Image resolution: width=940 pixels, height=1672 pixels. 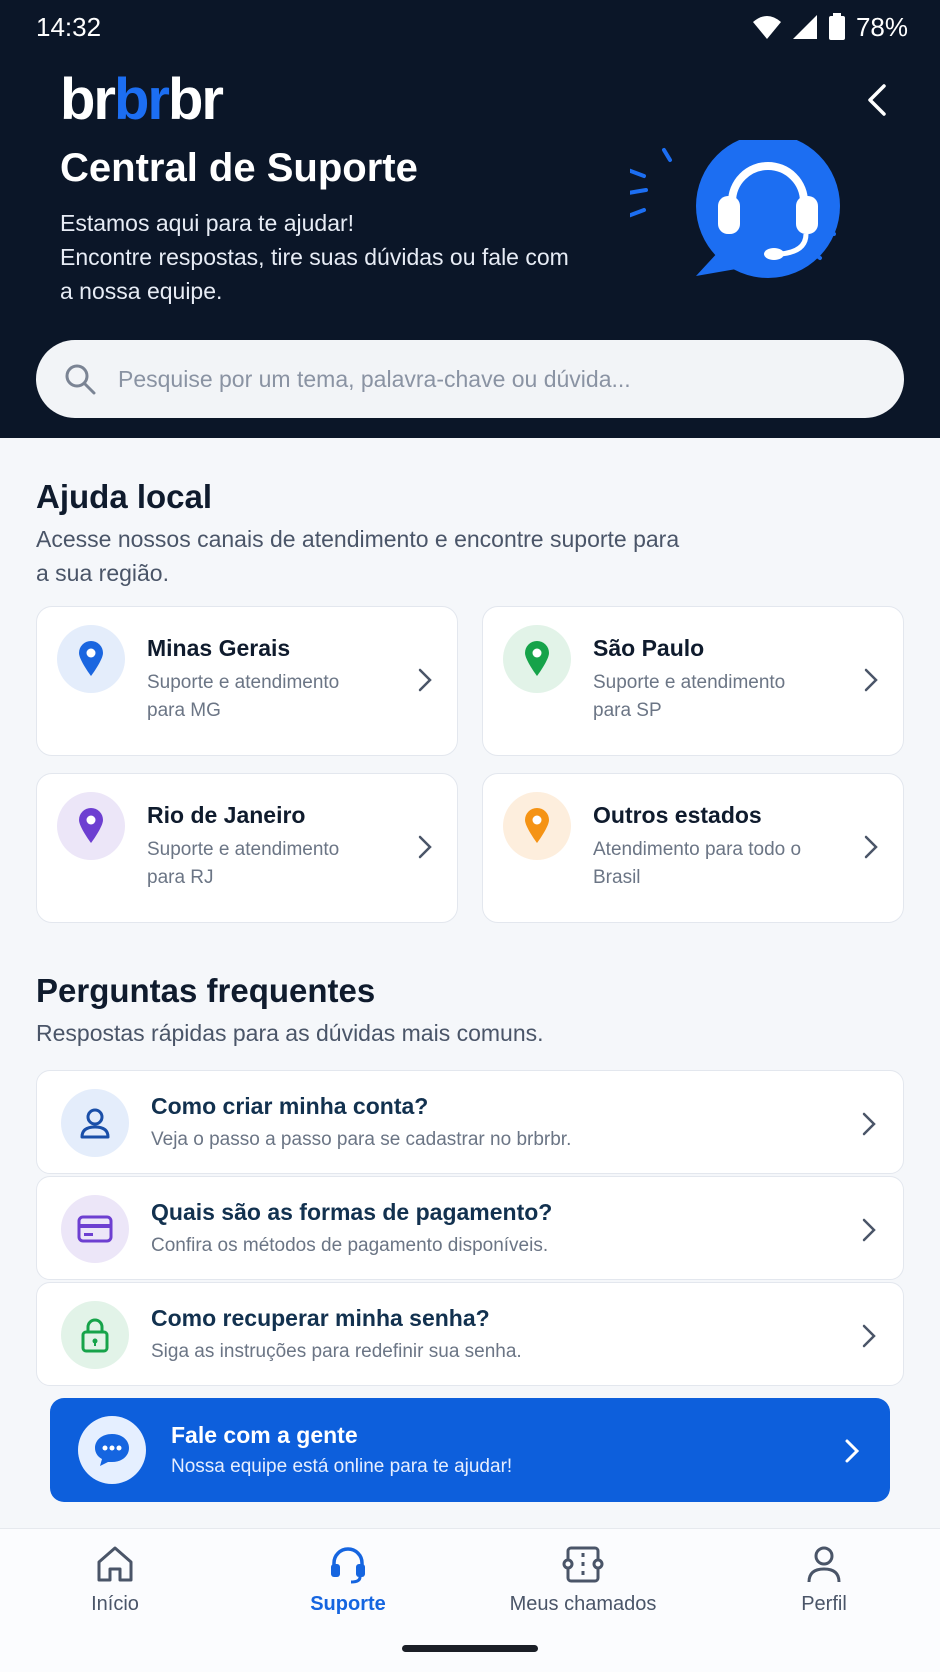 What do you see at coordinates (472, 27) in the screenshot?
I see `status-bar: 14:32 78%` at bounding box center [472, 27].